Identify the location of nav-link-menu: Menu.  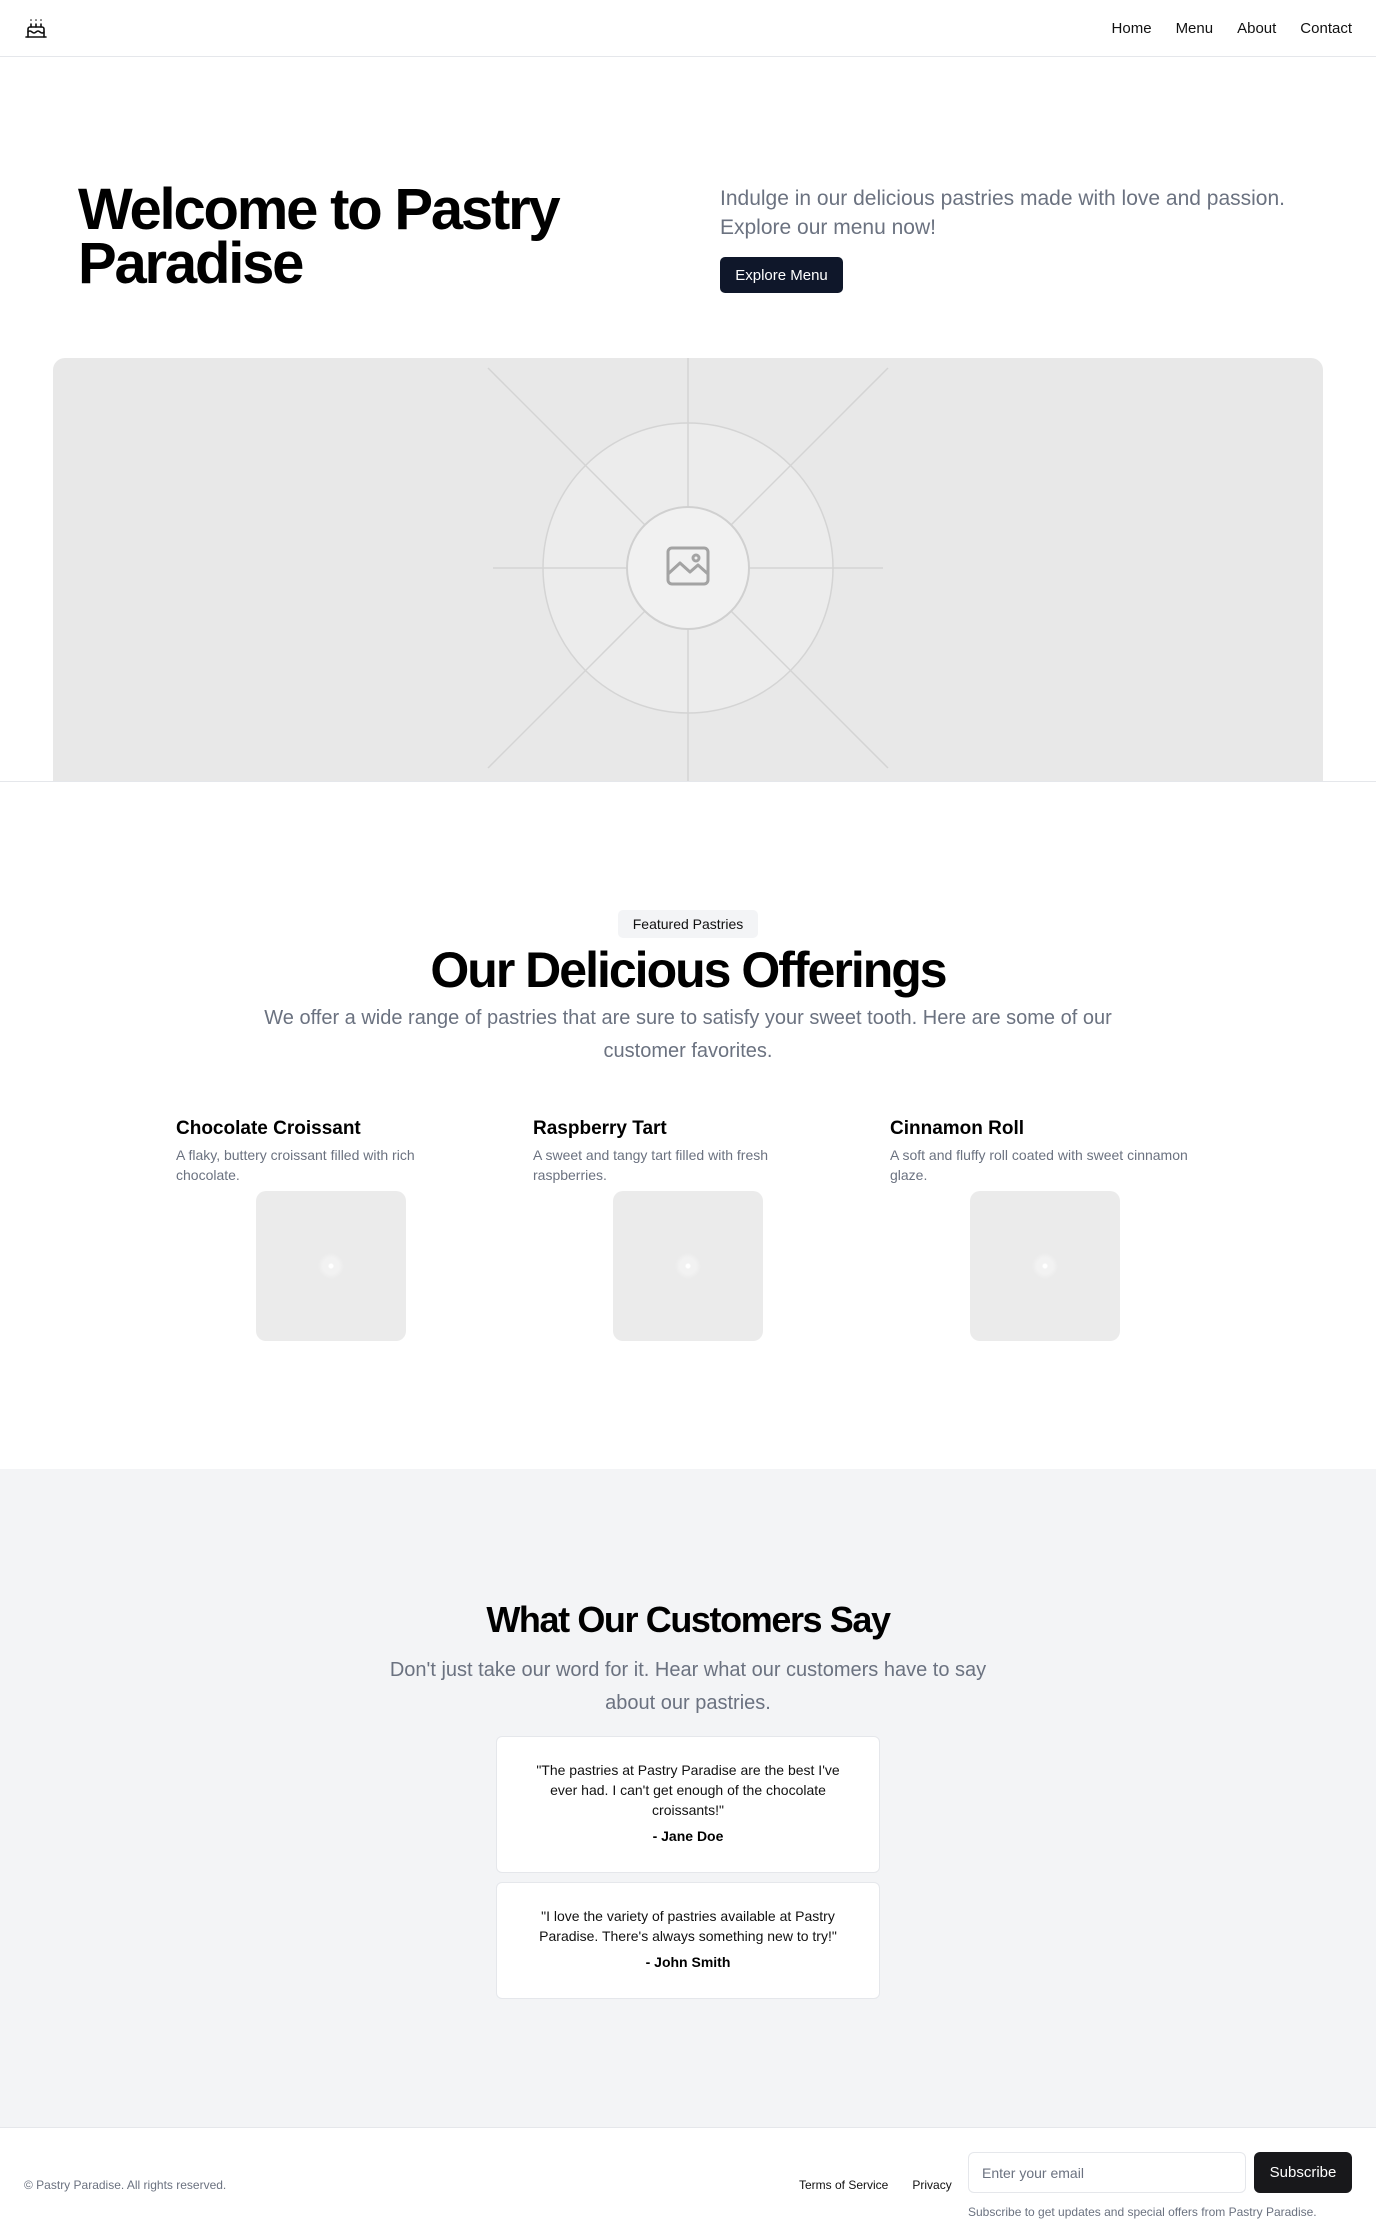
(1195, 28).